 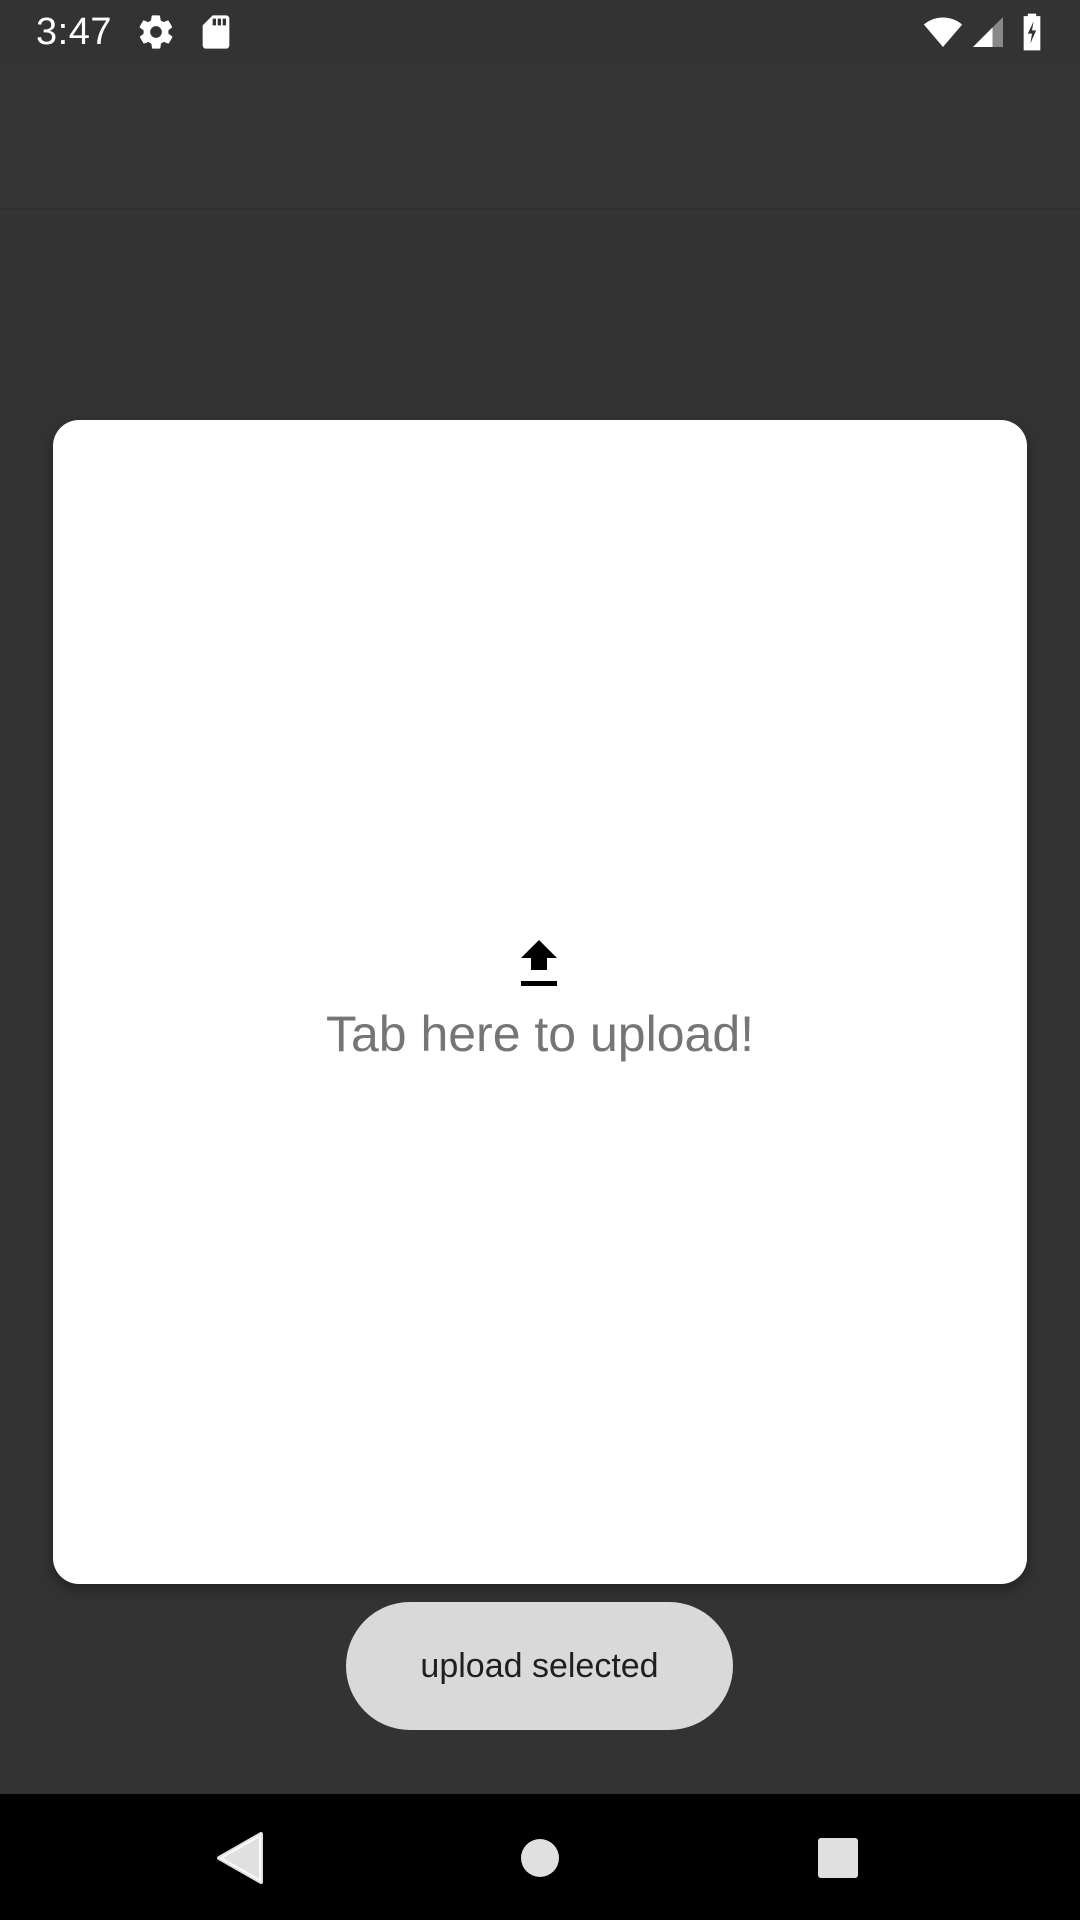 I want to click on recents-icon, so click(x=838, y=1858).